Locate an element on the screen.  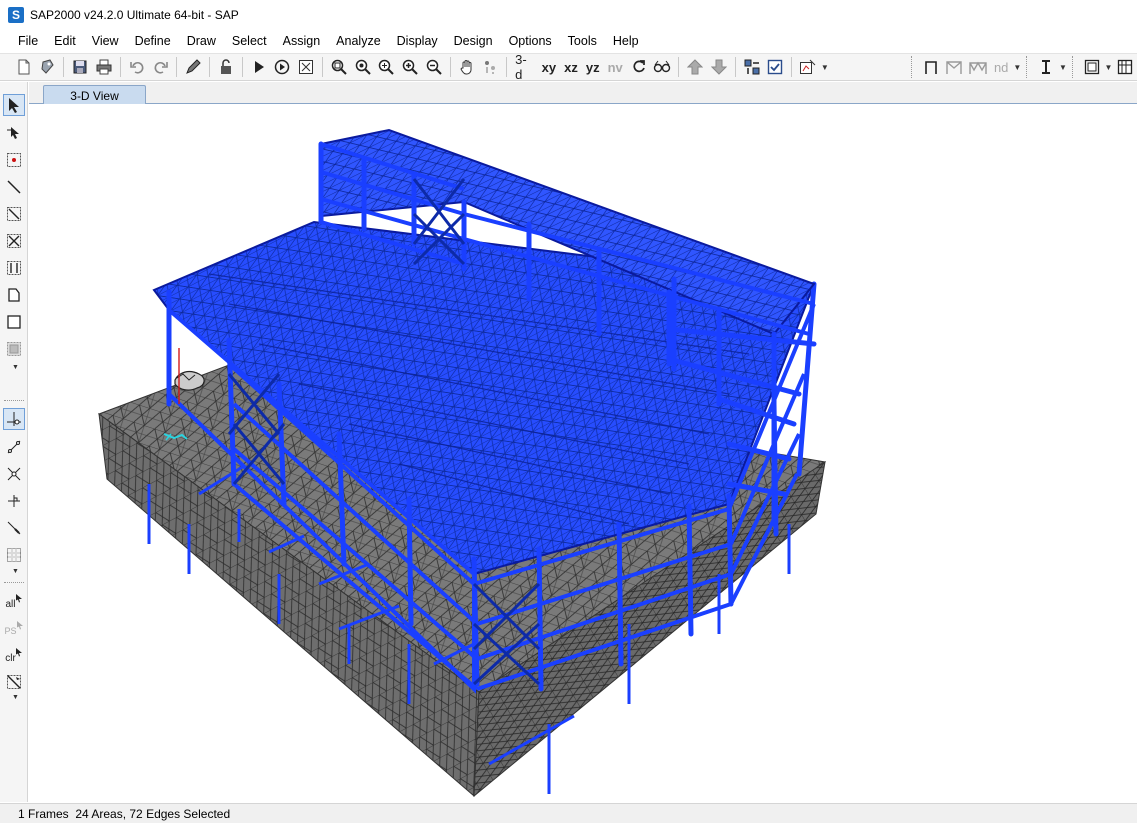
pan-hand-icon is located at coordinates (467, 67).